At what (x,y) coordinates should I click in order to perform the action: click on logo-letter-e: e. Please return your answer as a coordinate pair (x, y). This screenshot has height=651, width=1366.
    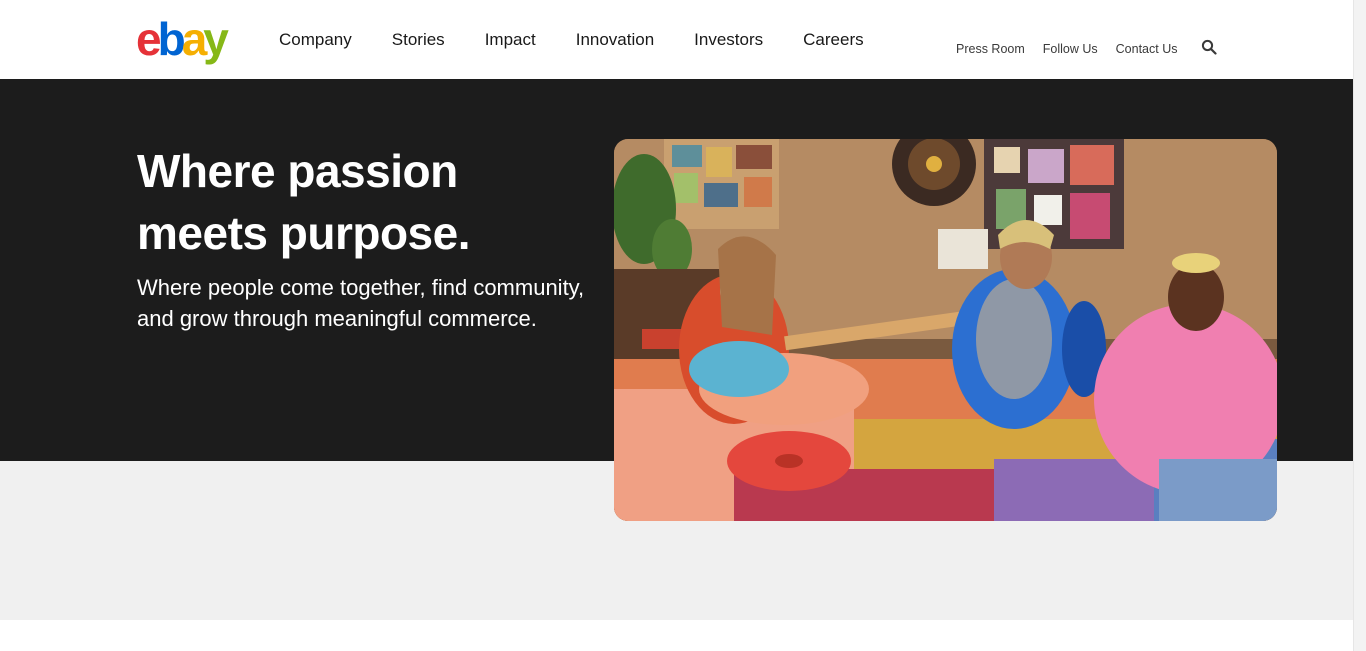
    Looking at the image, I should click on (149, 39).